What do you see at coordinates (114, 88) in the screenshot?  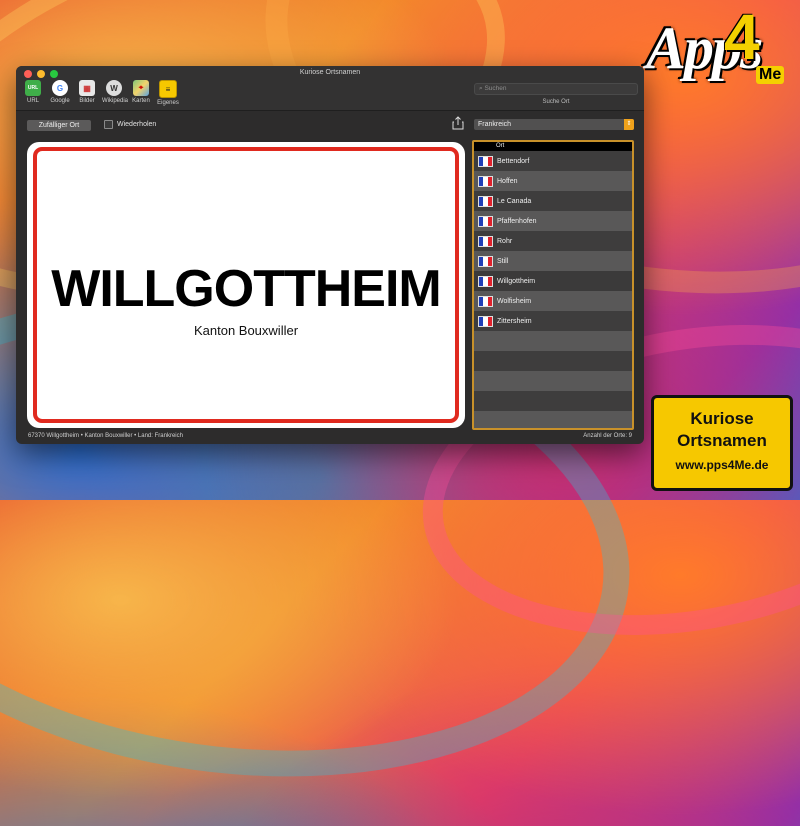 I see `wikipedia-icon: W` at bounding box center [114, 88].